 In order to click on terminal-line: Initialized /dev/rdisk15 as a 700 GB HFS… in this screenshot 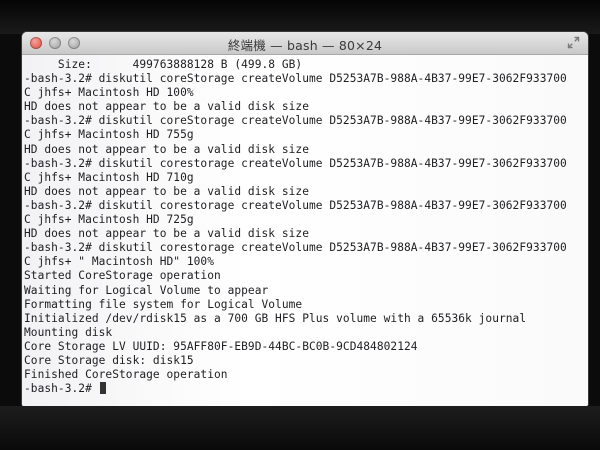, I will do `click(275, 318)`.